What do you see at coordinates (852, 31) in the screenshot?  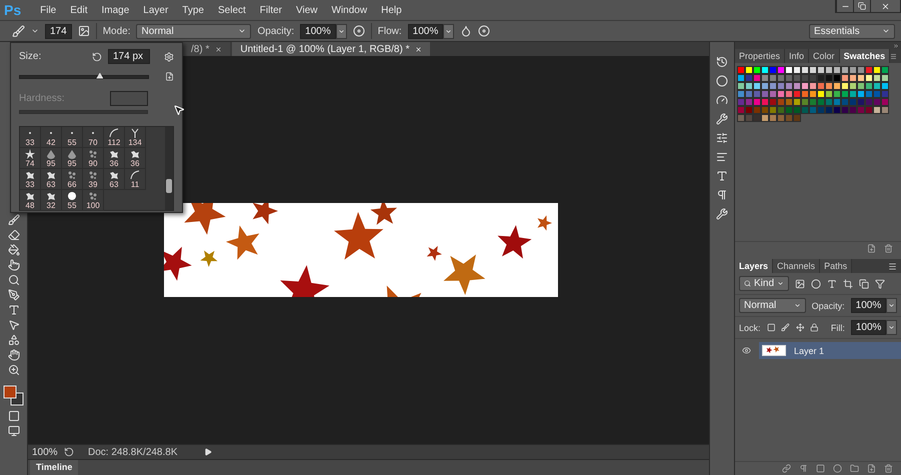 I see `workspace-select: Essentials` at bounding box center [852, 31].